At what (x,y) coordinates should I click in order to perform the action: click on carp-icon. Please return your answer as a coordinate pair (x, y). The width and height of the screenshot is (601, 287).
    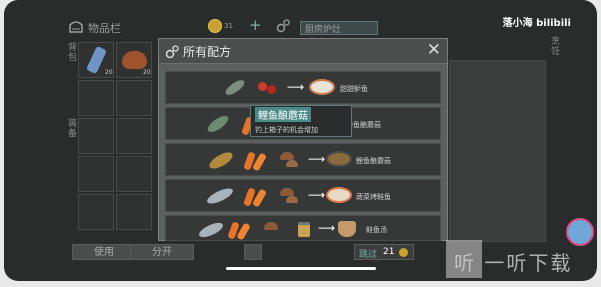
    Looking at the image, I should click on (221, 160).